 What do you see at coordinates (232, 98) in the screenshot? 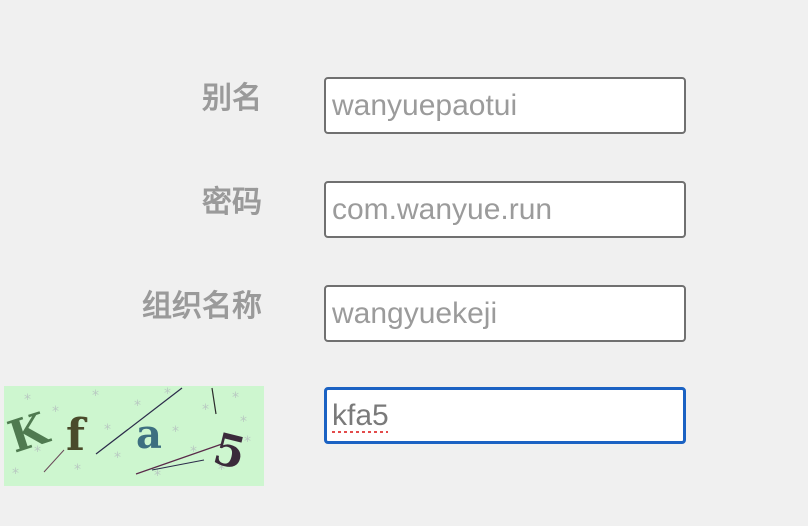
I see `alias-label: 别名` at bounding box center [232, 98].